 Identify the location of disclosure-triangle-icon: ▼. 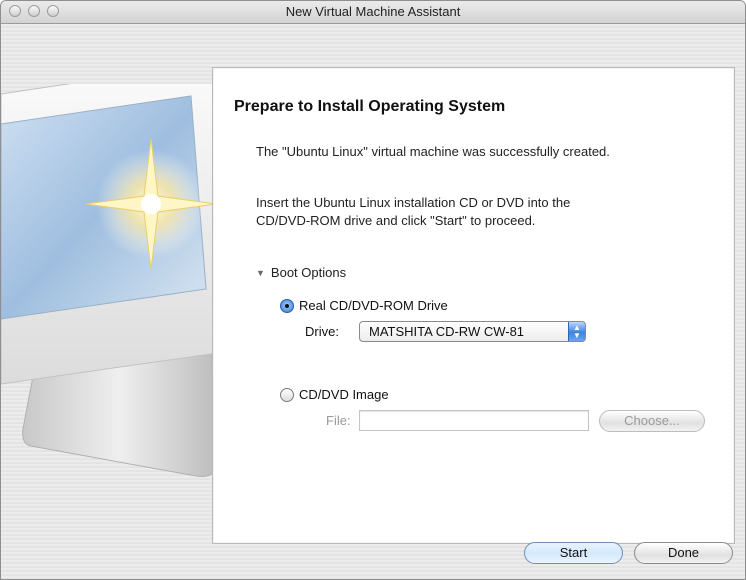
(260, 273).